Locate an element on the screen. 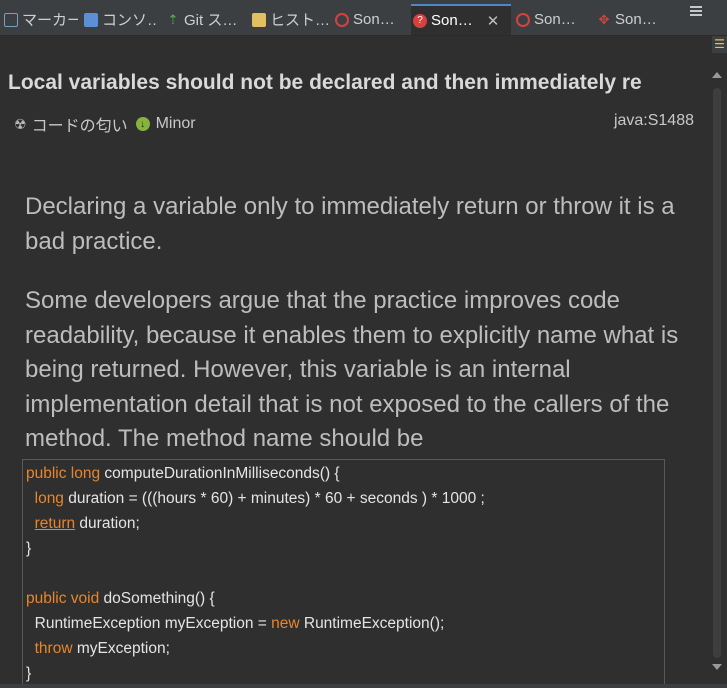 The width and height of the screenshot is (727, 688). markers-icon is located at coordinates (11, 19).